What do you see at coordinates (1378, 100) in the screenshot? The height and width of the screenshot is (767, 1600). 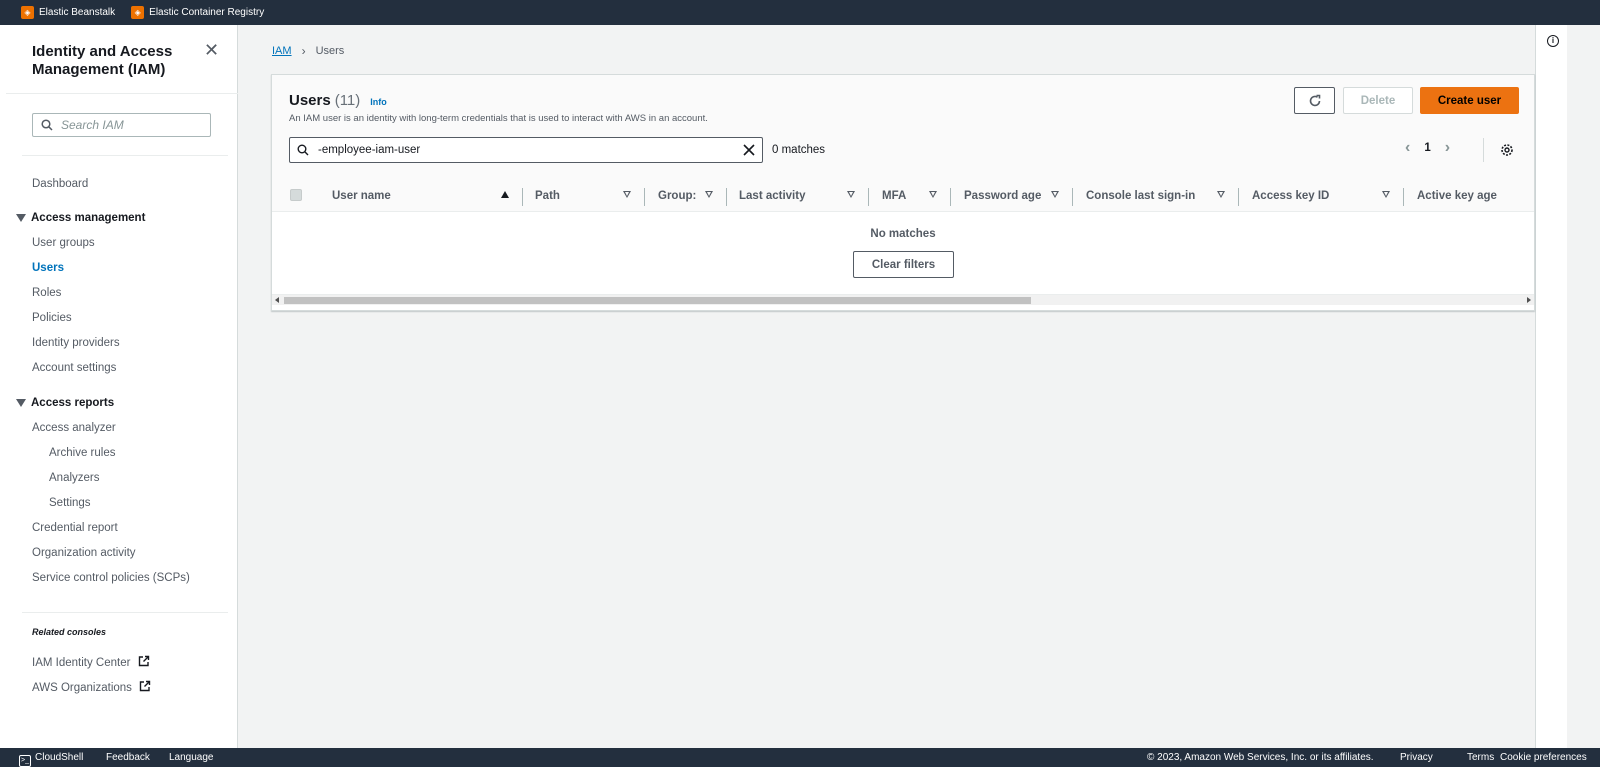 I see `delete-button: Delete` at bounding box center [1378, 100].